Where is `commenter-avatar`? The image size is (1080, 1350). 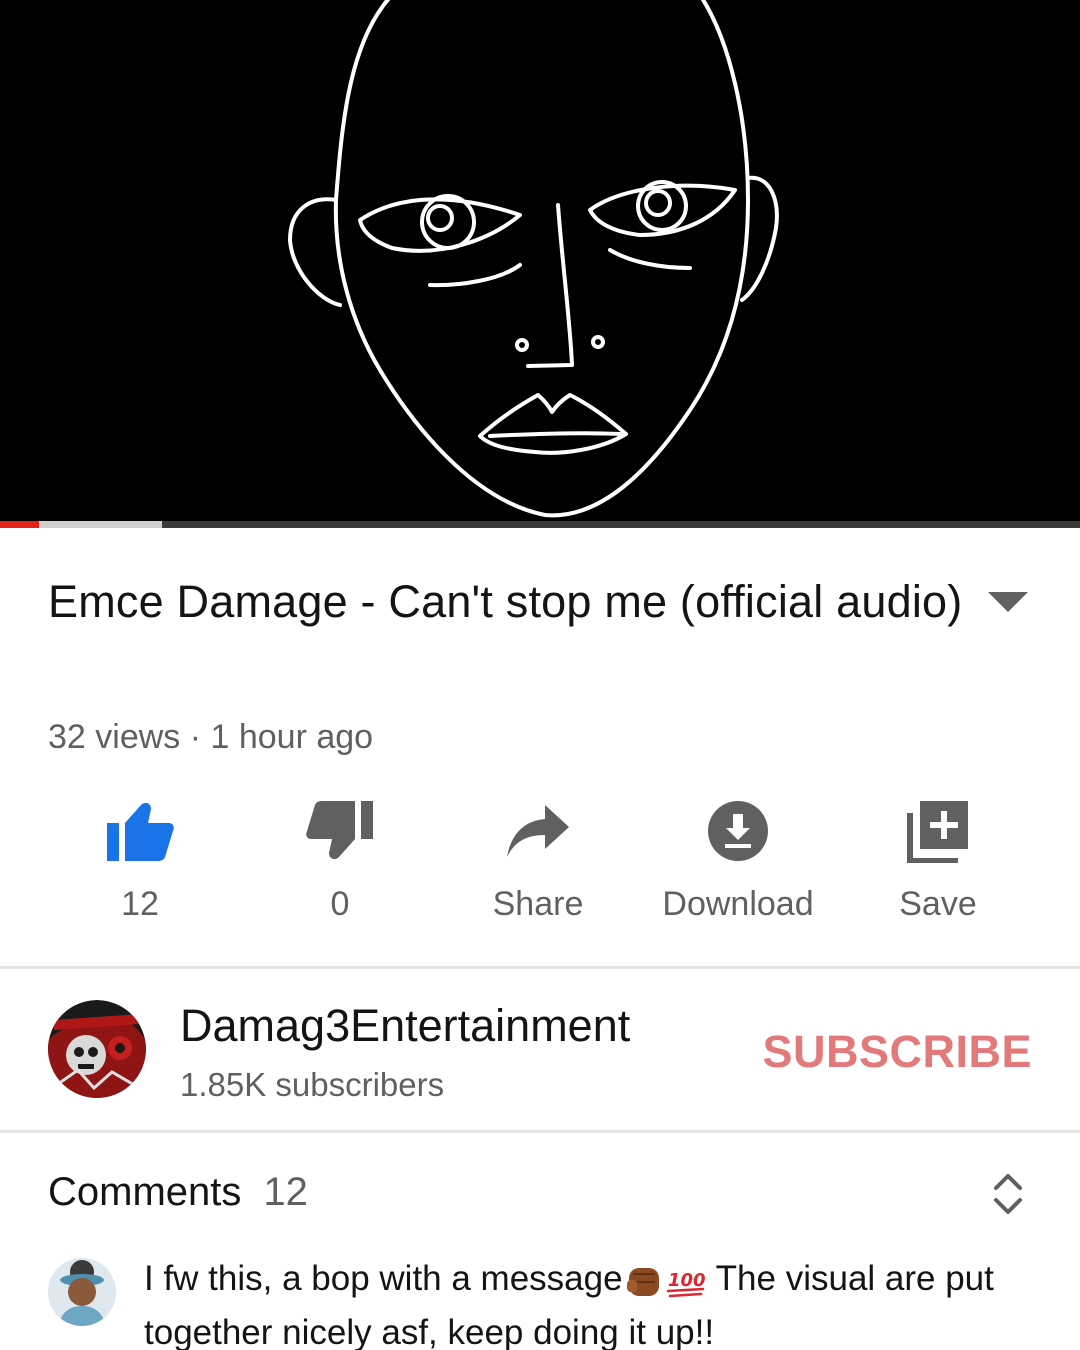 commenter-avatar is located at coordinates (82, 1292).